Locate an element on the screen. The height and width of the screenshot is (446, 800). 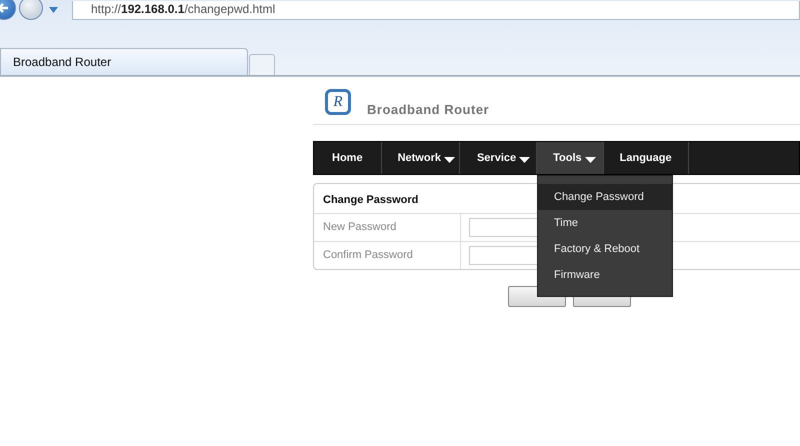
field-label: New Password is located at coordinates (387, 227).